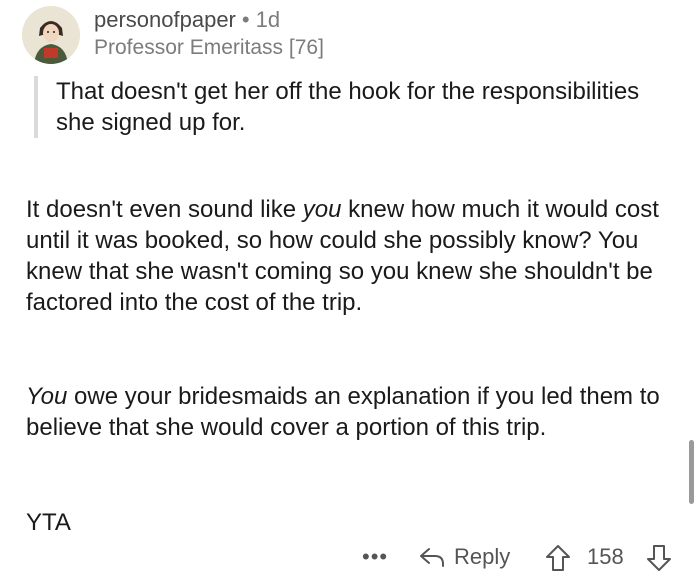 This screenshot has width=700, height=585. I want to click on username: personofpaper, so click(165, 19).